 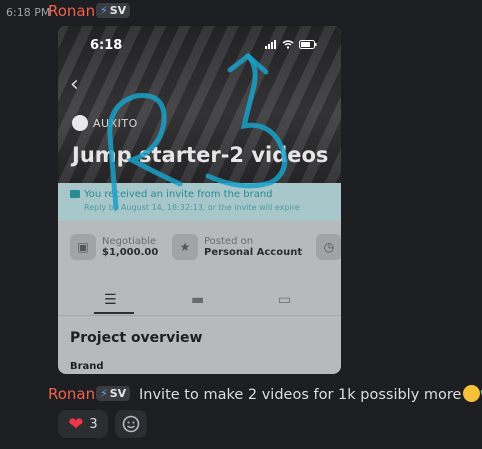 I want to click on list-tab-icon: ☰, so click(x=110, y=300).